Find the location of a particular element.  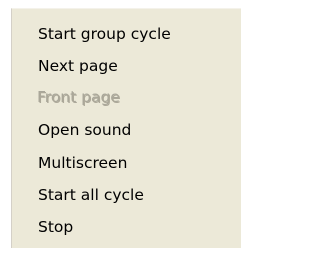

menu-item-label: Start all cycle is located at coordinates (91, 195).